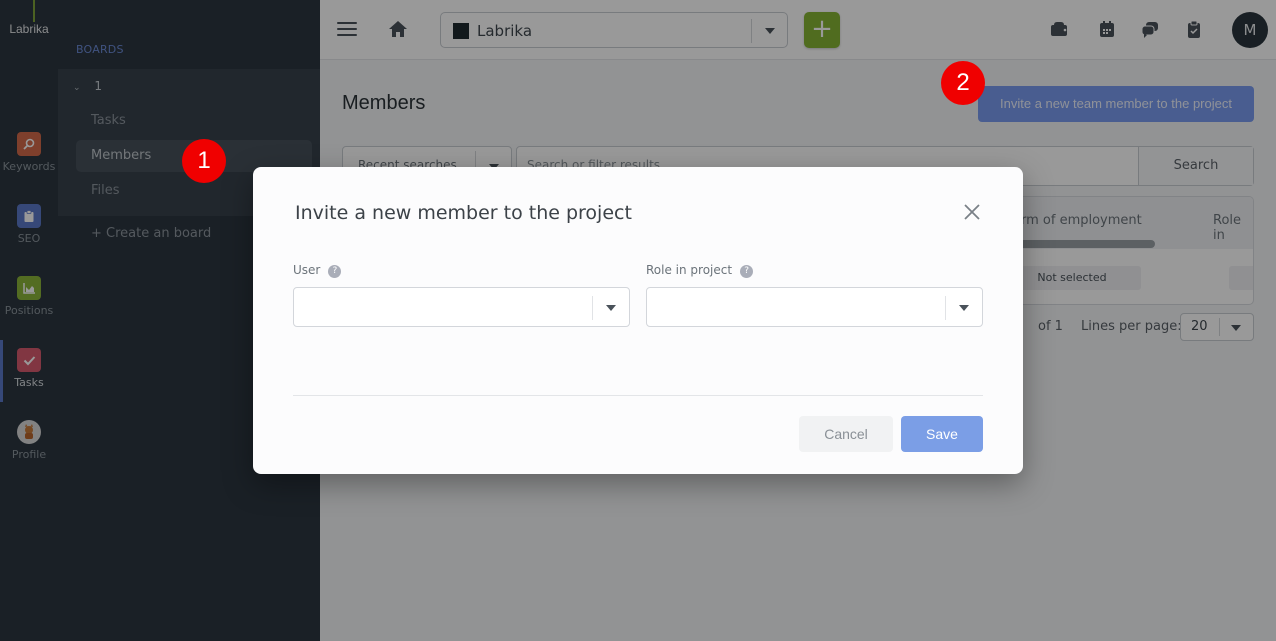  I want to click on step-badge-2: 2, so click(963, 83).